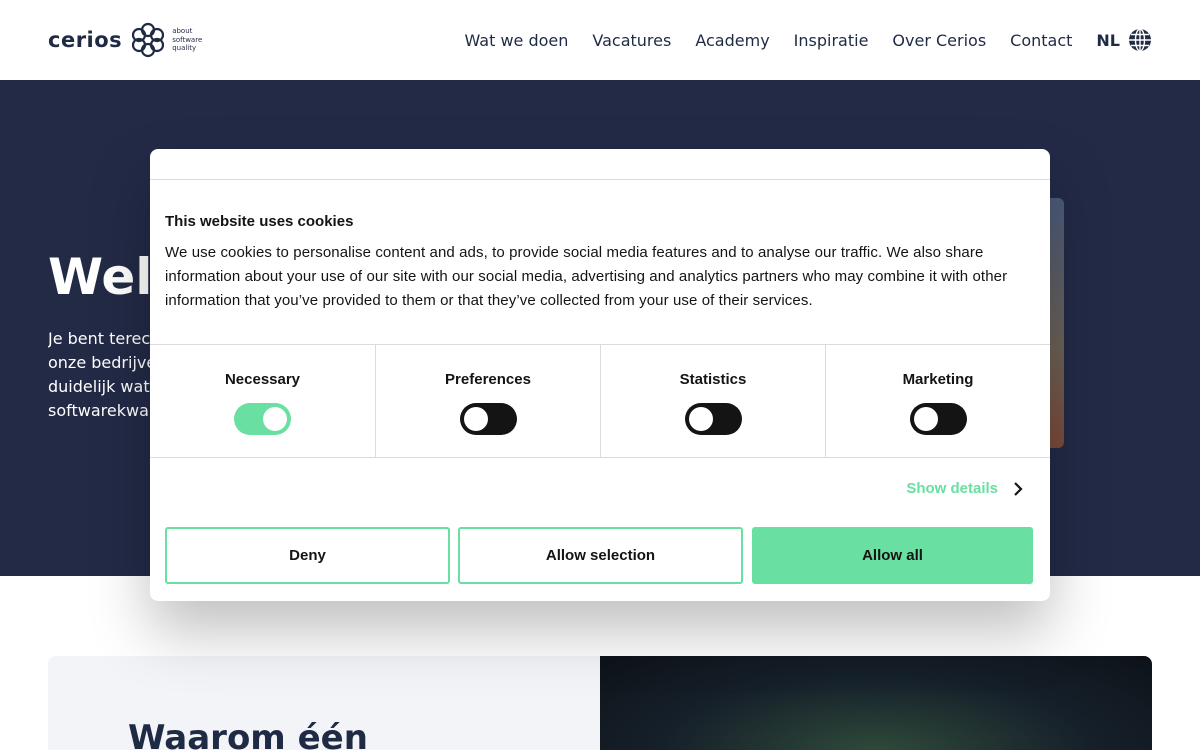 This screenshot has width=1200, height=750. I want to click on globe-icon, so click(1140, 40).